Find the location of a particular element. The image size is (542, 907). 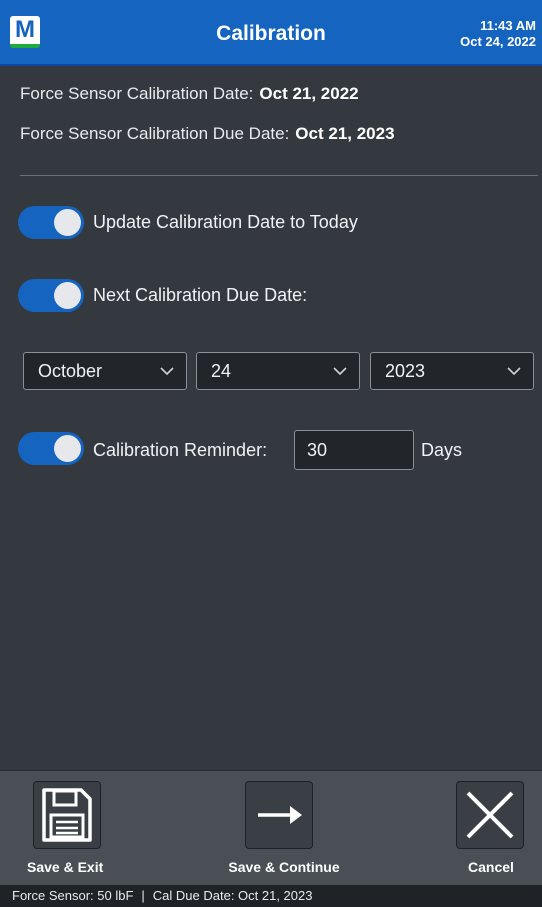

reminder-days-input is located at coordinates (354, 450).